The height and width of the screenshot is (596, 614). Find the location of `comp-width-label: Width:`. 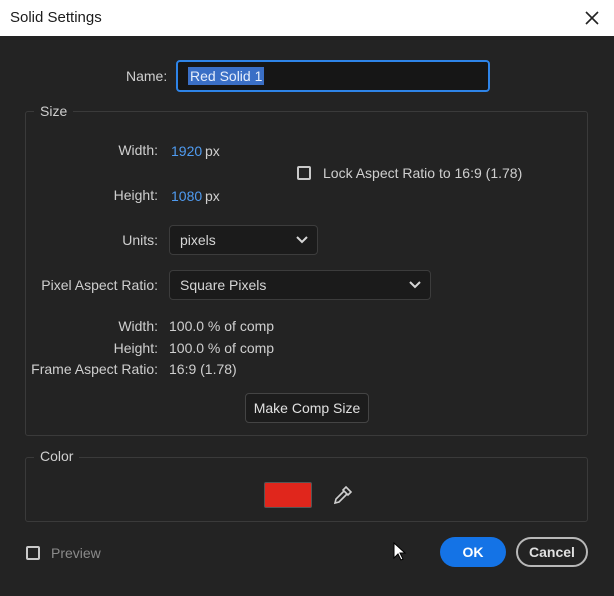

comp-width-label: Width: is located at coordinates (138, 326).